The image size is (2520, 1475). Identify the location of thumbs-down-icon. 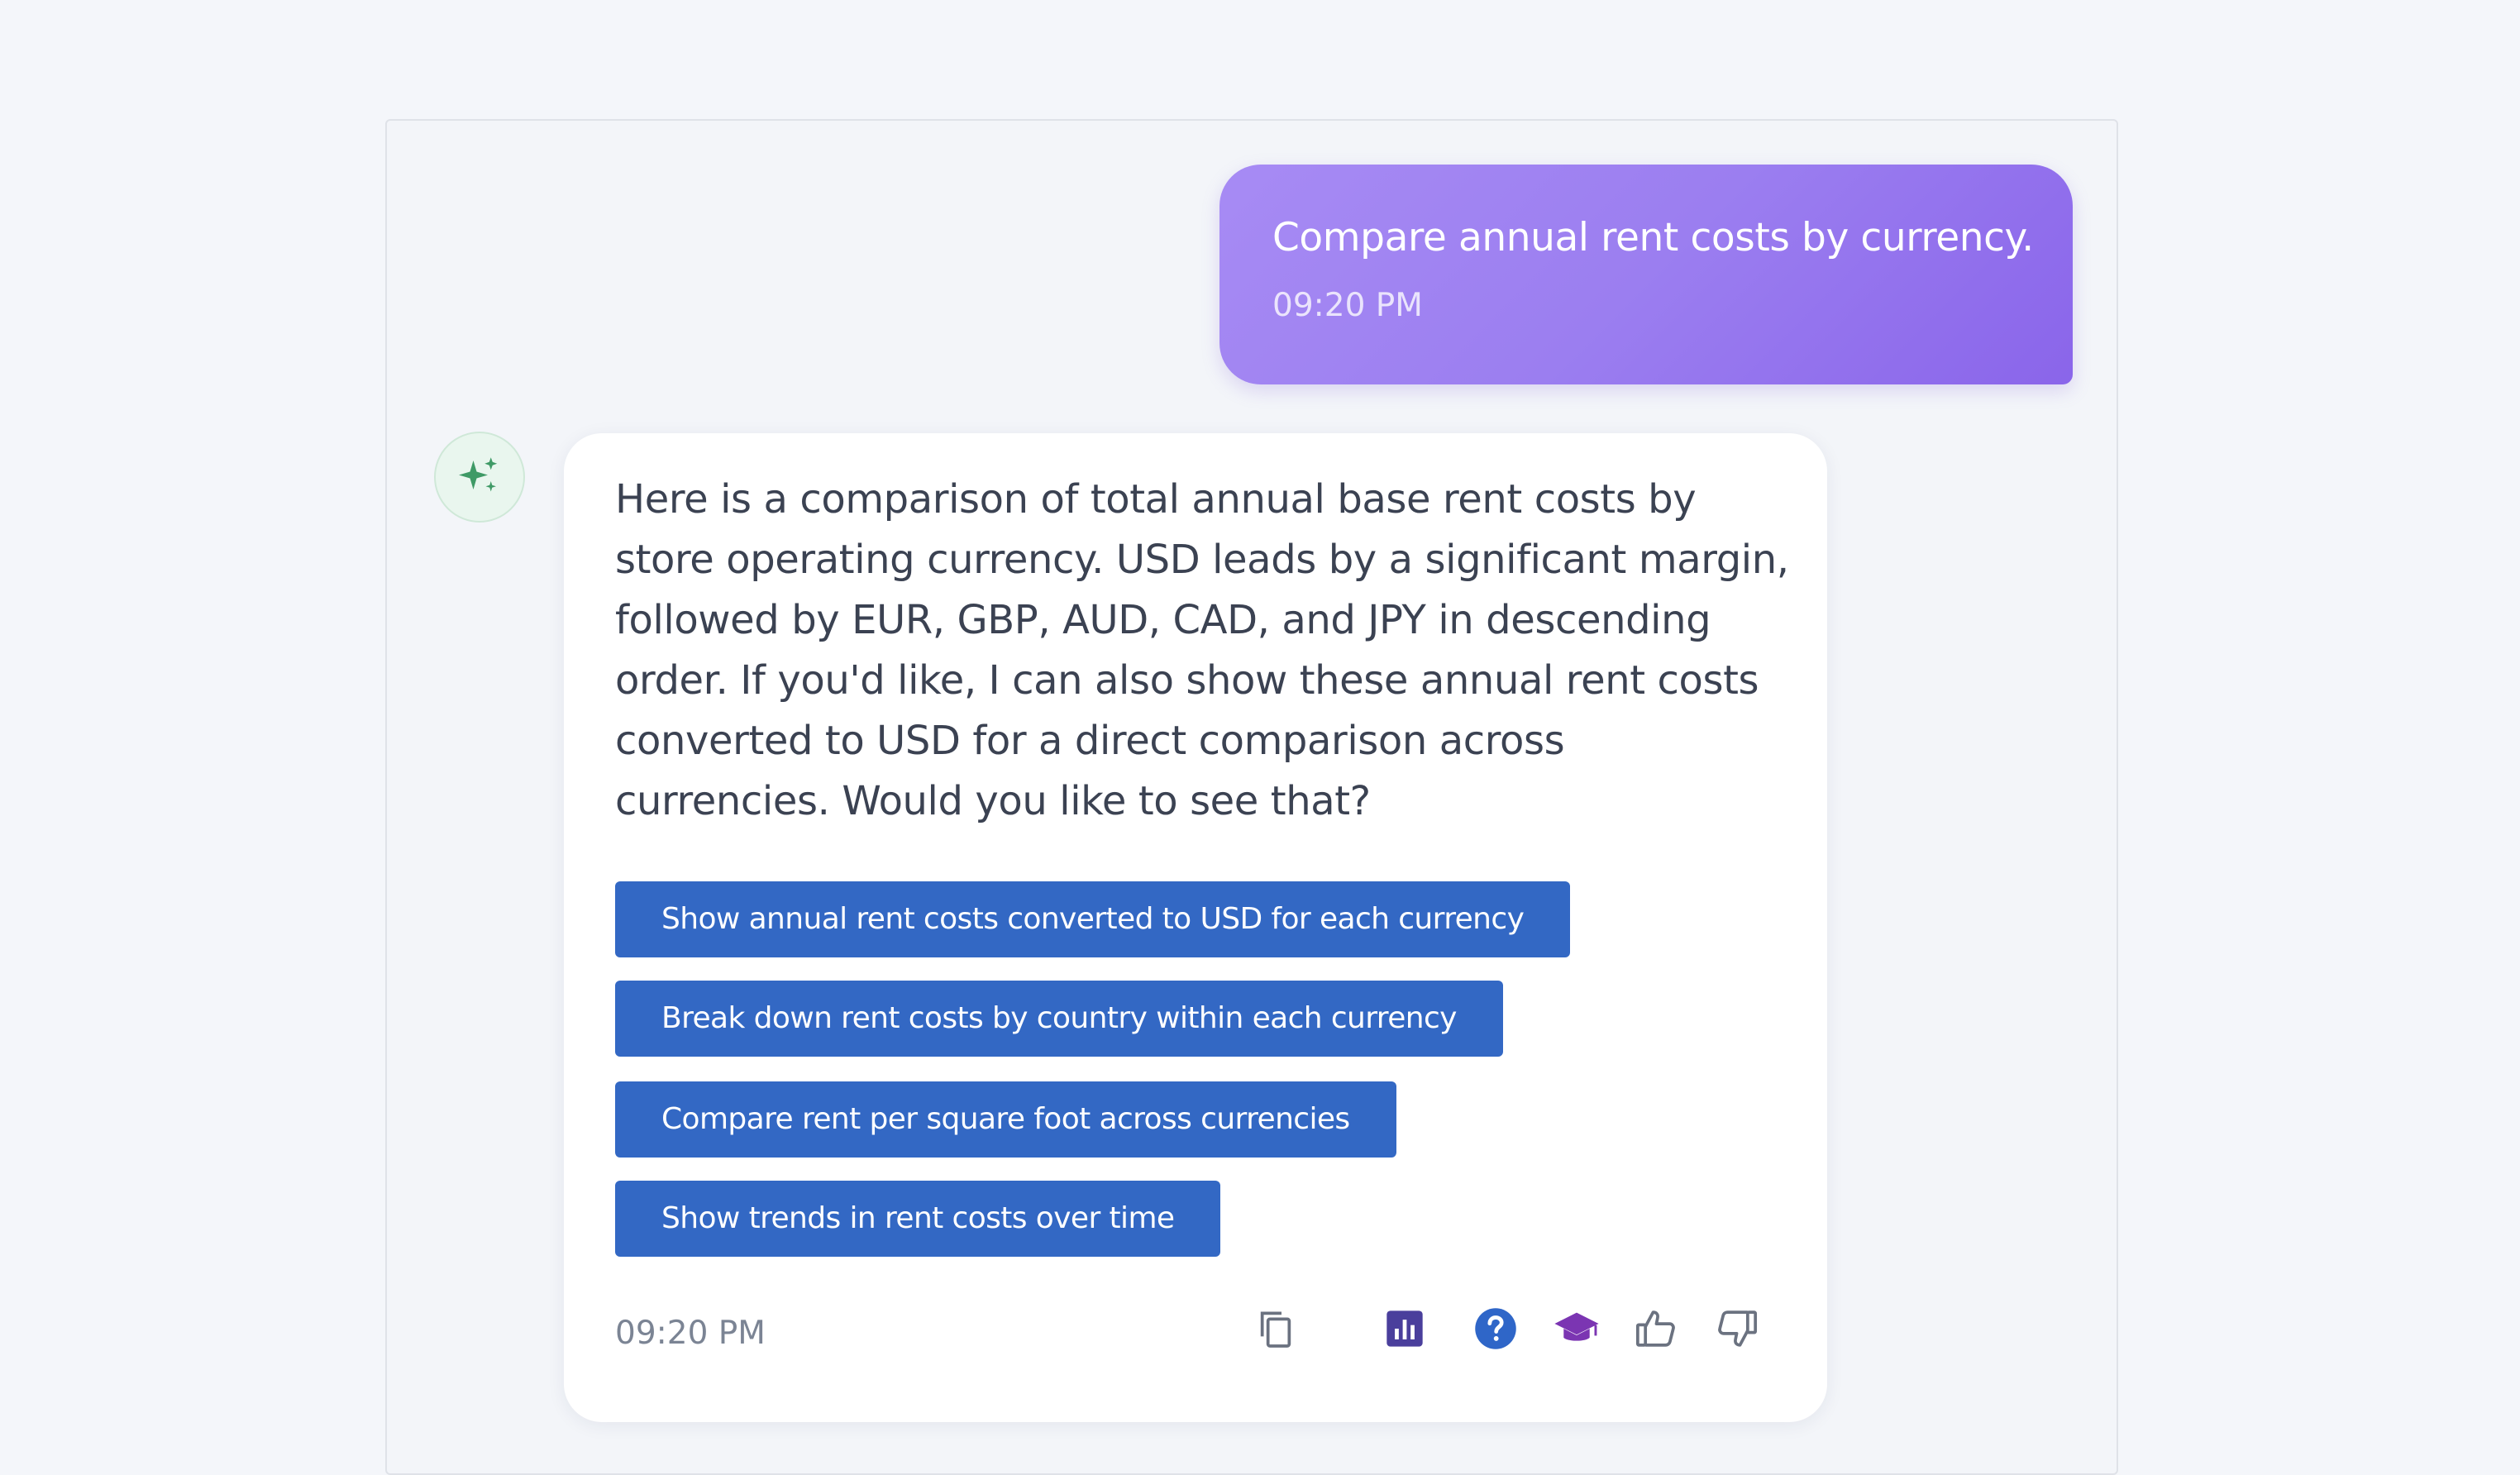
(1738, 1328).